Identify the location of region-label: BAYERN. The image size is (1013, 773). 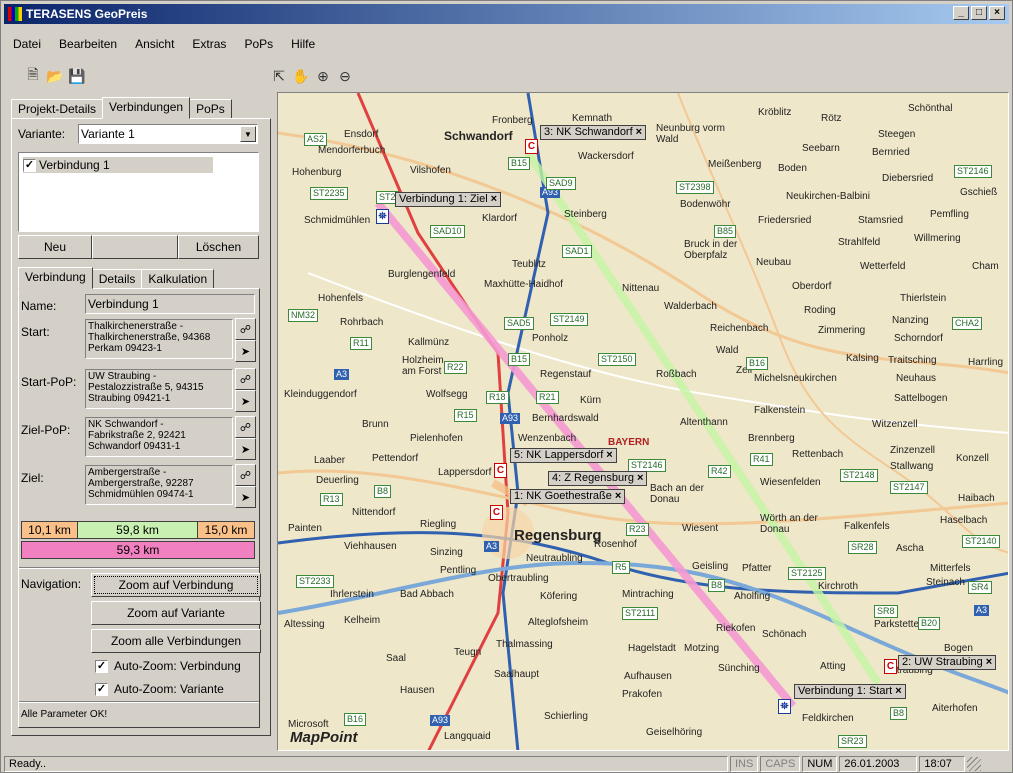
(629, 442).